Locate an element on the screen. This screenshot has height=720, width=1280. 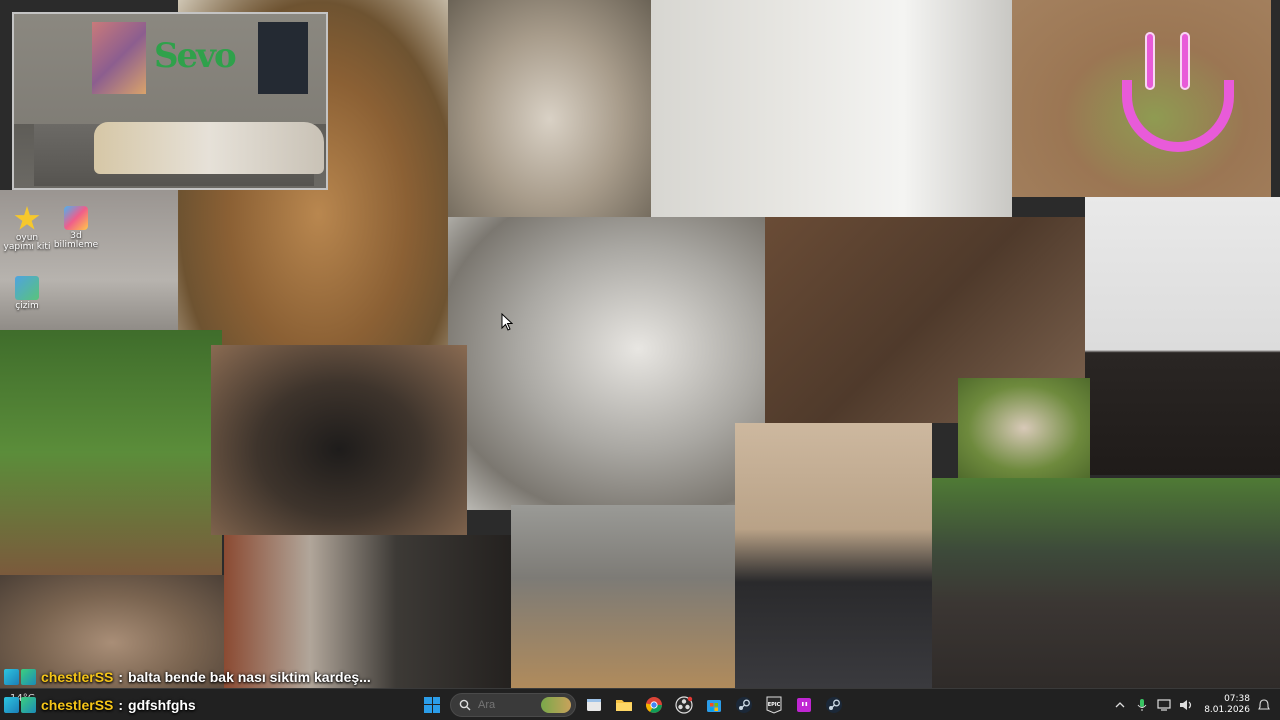
epic-icon: EPIC is located at coordinates (774, 705).